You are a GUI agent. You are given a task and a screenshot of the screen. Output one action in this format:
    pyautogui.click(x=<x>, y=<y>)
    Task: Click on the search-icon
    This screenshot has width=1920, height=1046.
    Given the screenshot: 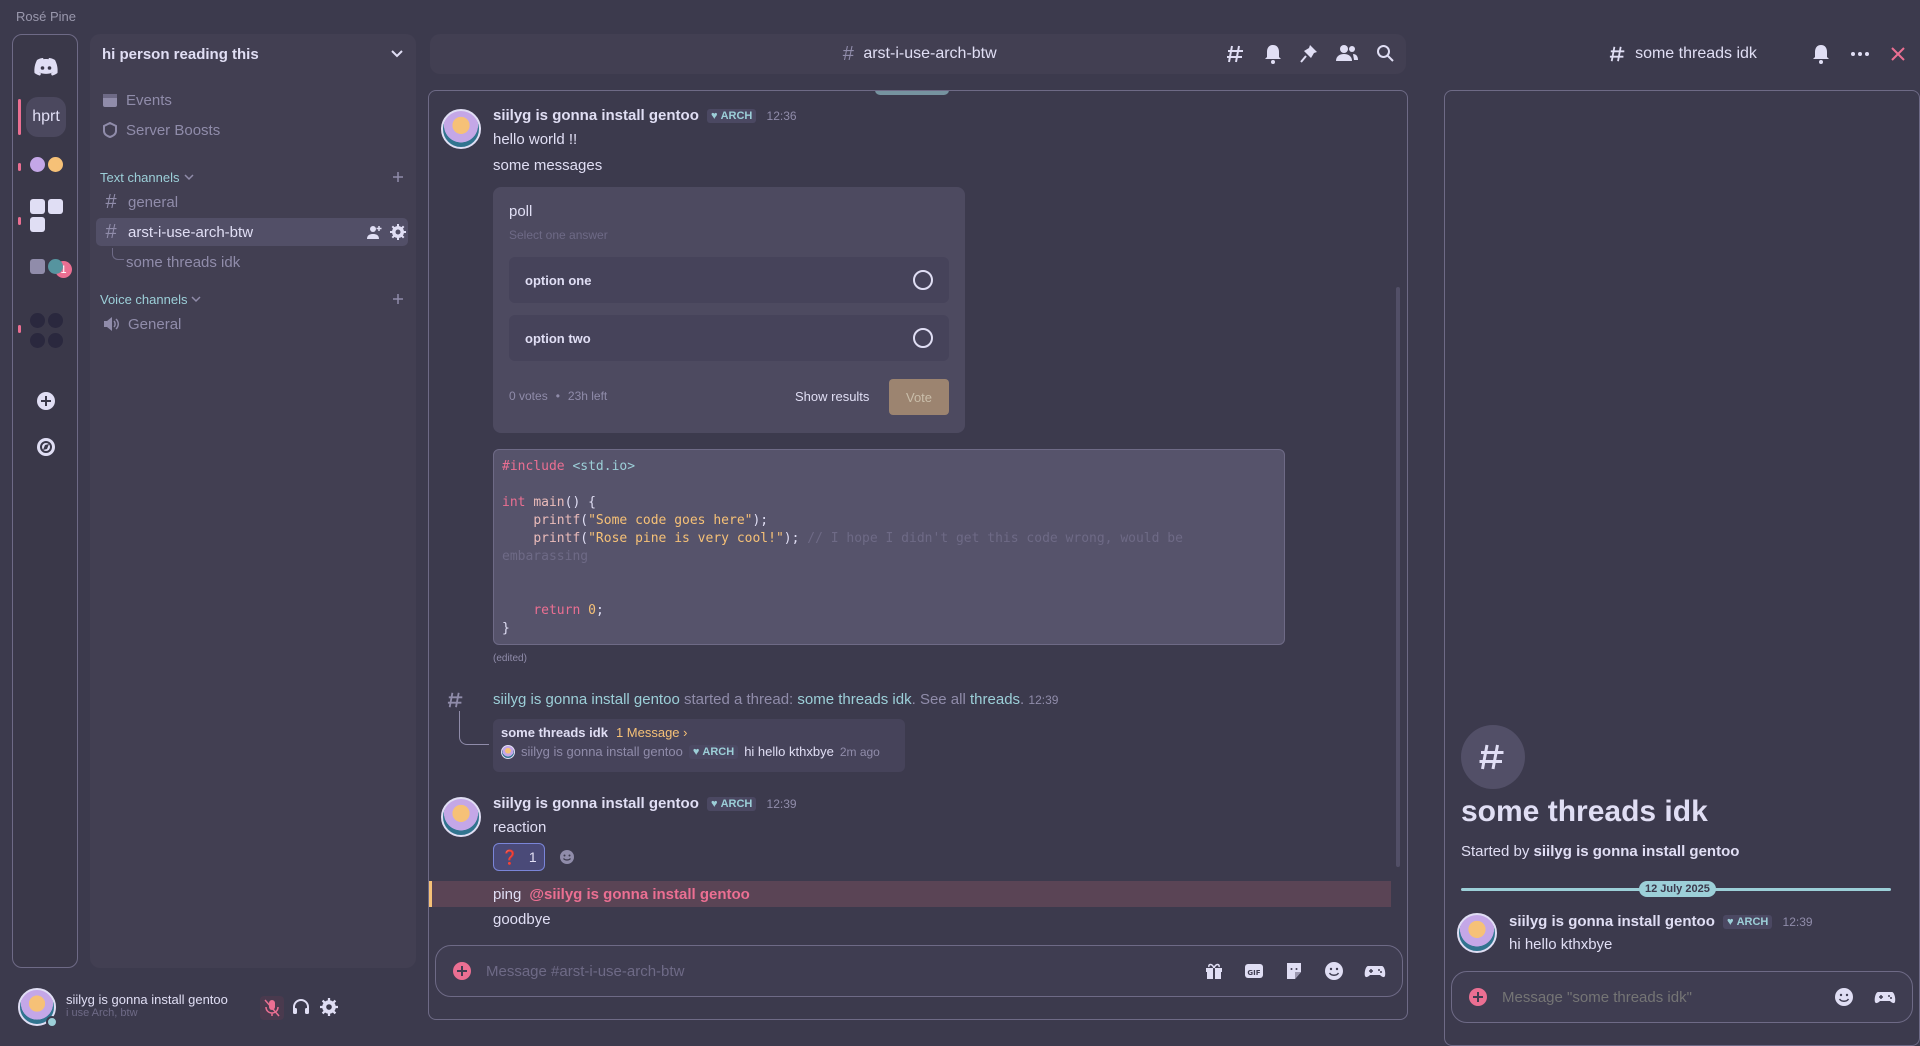 What is the action you would take?
    pyautogui.click(x=1385, y=54)
    